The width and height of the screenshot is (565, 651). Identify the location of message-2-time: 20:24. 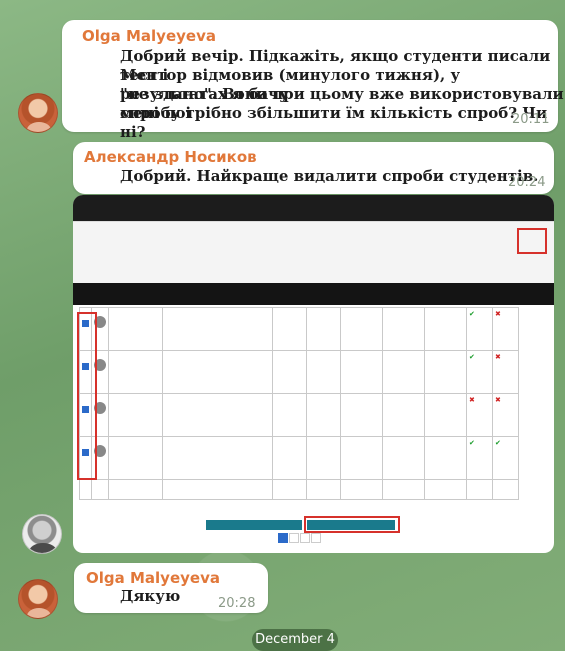
(527, 182).